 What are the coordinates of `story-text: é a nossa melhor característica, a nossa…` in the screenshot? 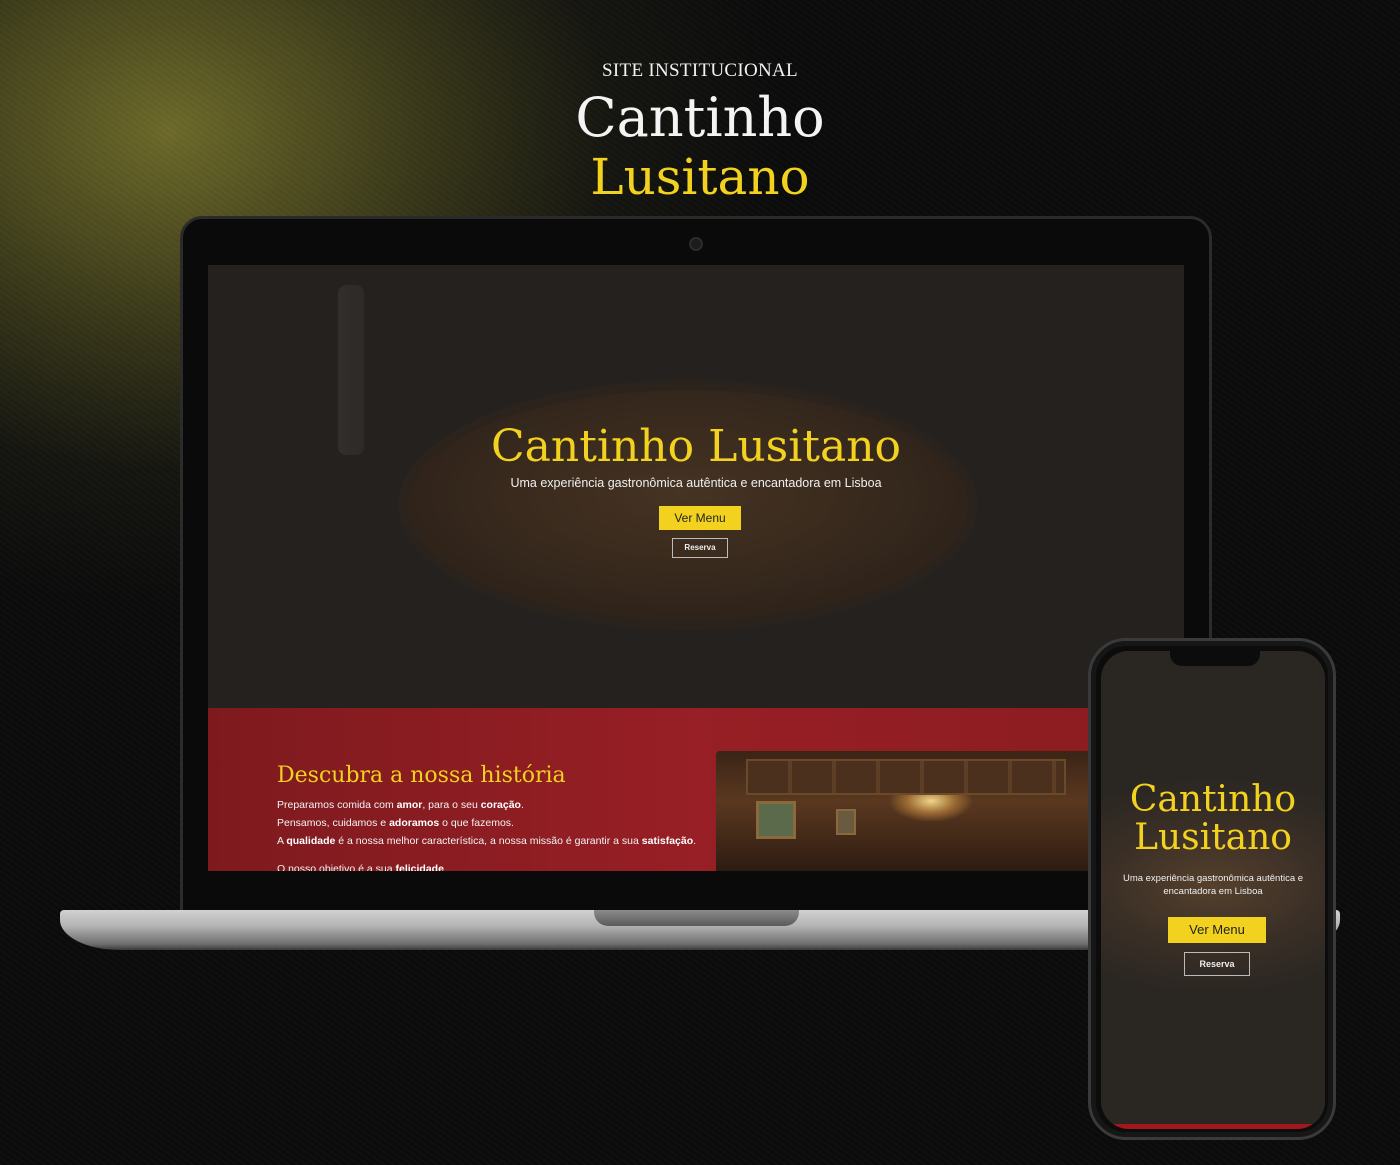 It's located at (488, 841).